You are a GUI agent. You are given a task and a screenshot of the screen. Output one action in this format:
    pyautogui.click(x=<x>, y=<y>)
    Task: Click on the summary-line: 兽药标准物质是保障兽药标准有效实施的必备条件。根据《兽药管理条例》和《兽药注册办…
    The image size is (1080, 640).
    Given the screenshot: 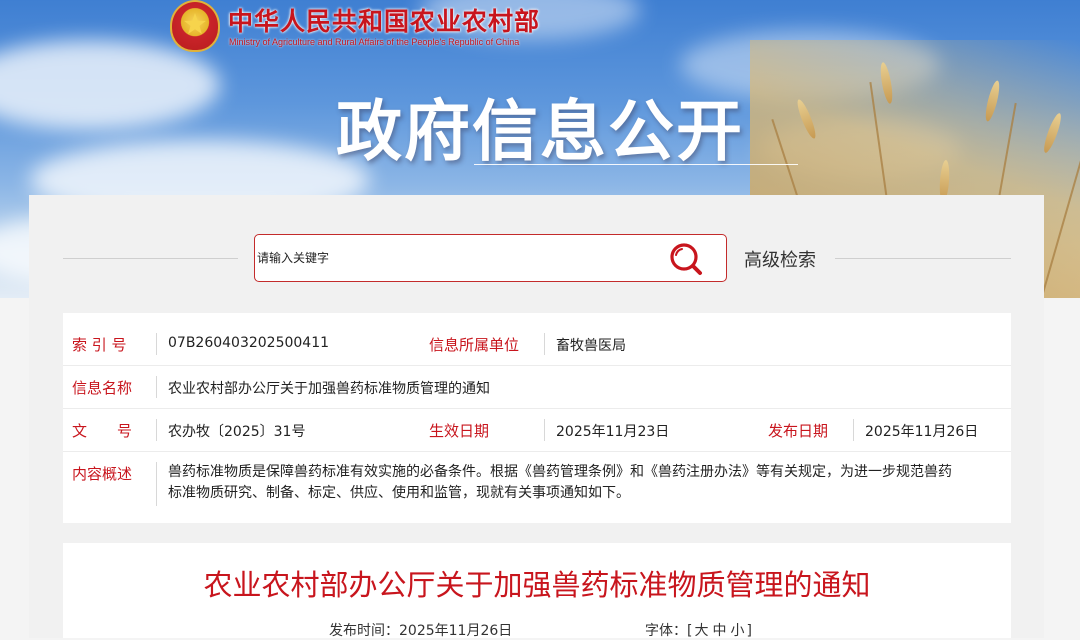 What is the action you would take?
    pyautogui.click(x=560, y=472)
    